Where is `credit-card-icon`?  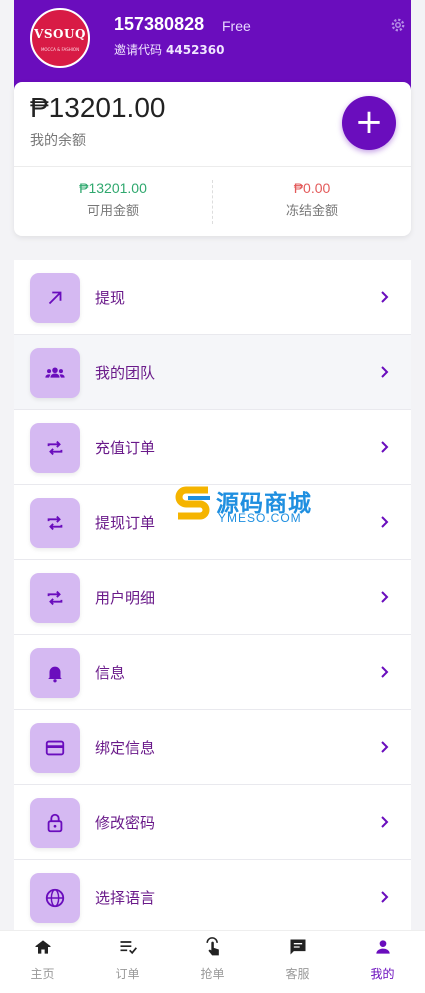 credit-card-icon is located at coordinates (55, 748).